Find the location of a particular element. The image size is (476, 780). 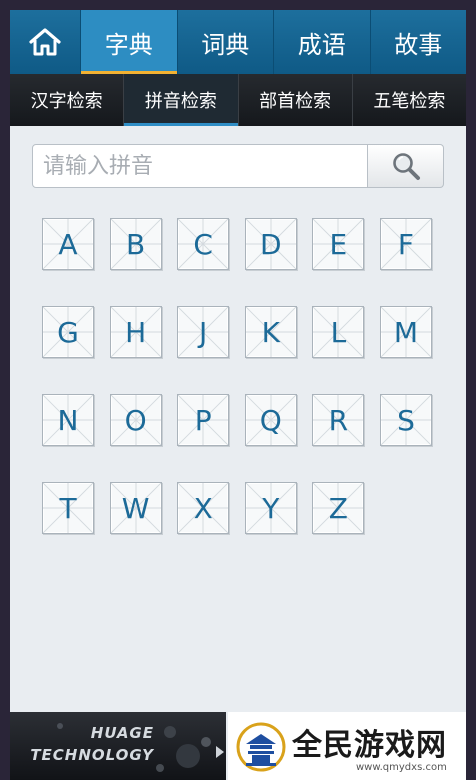

subtab-pinyin-search: 拼音检索 is located at coordinates (181, 100).